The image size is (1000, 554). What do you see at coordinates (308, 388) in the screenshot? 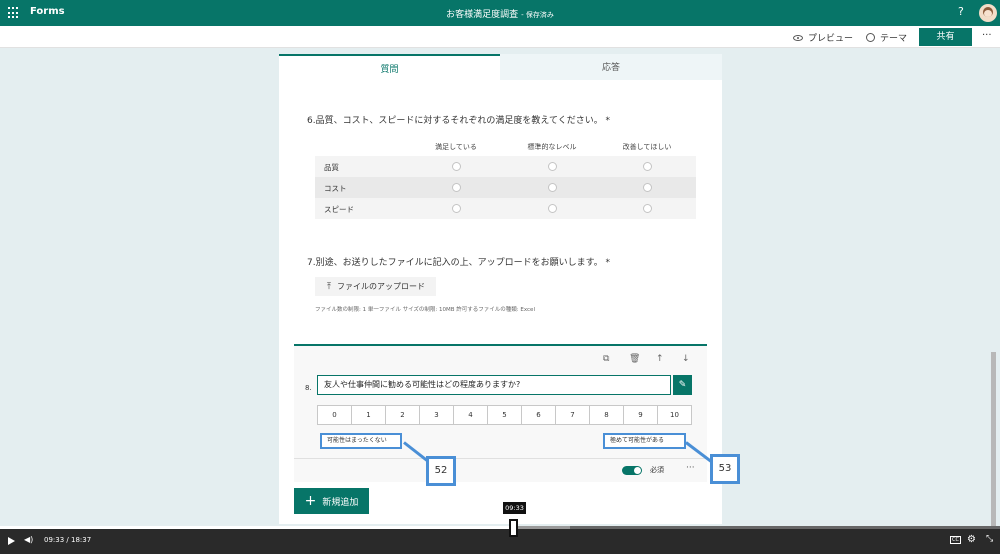
I see `question-number: 8.` at bounding box center [308, 388].